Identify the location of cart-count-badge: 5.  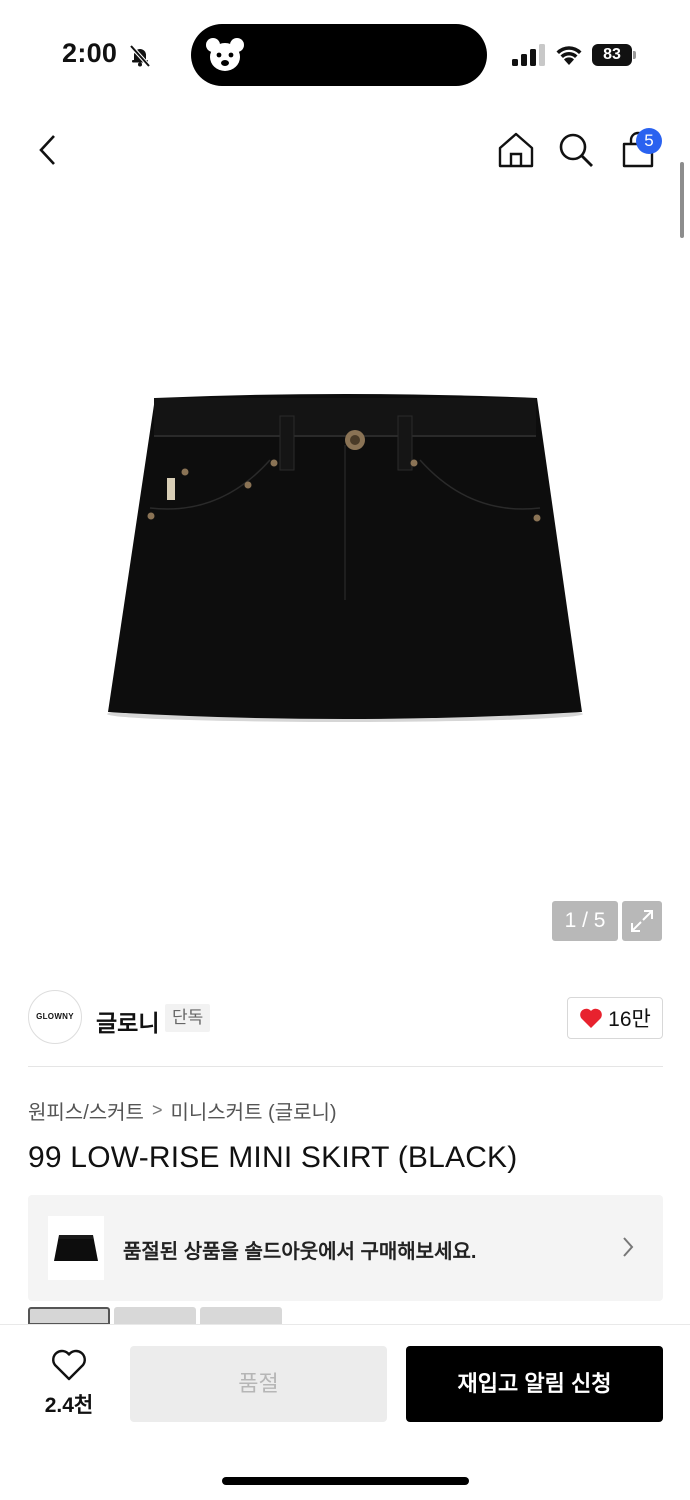
(649, 141).